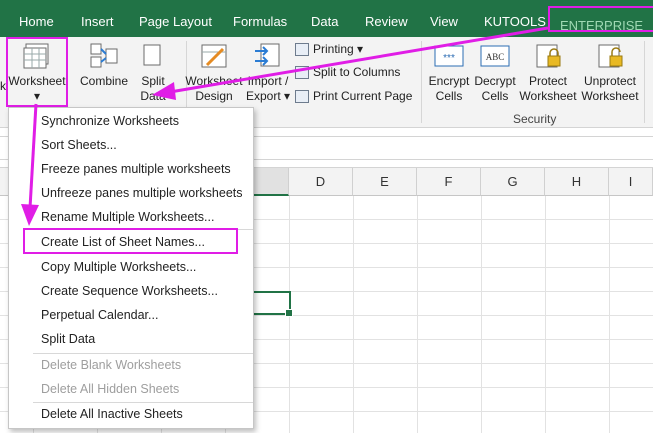 The image size is (653, 433). I want to click on column-header-h: H, so click(577, 182).